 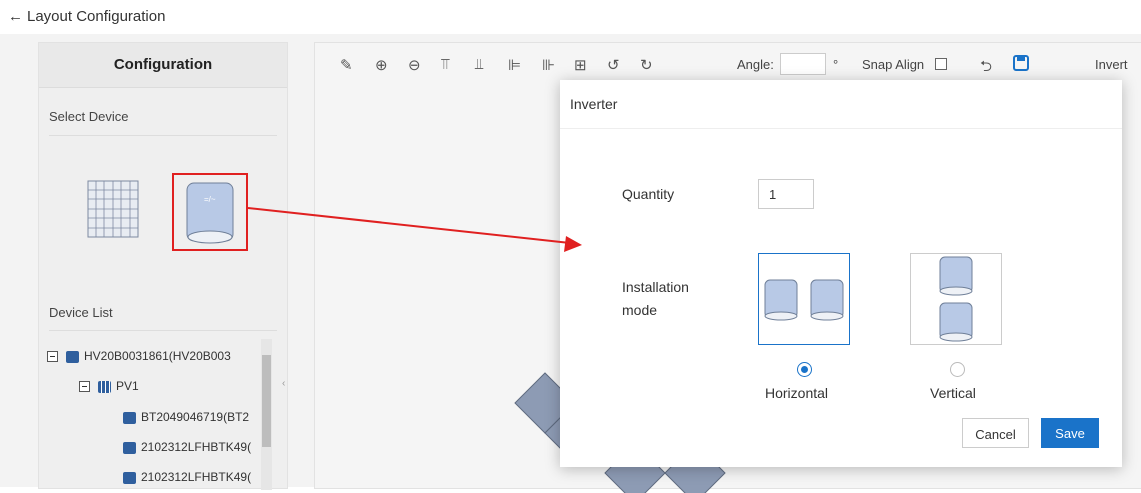 What do you see at coordinates (346, 65) in the screenshot?
I see `eraser-icon: ✎` at bounding box center [346, 65].